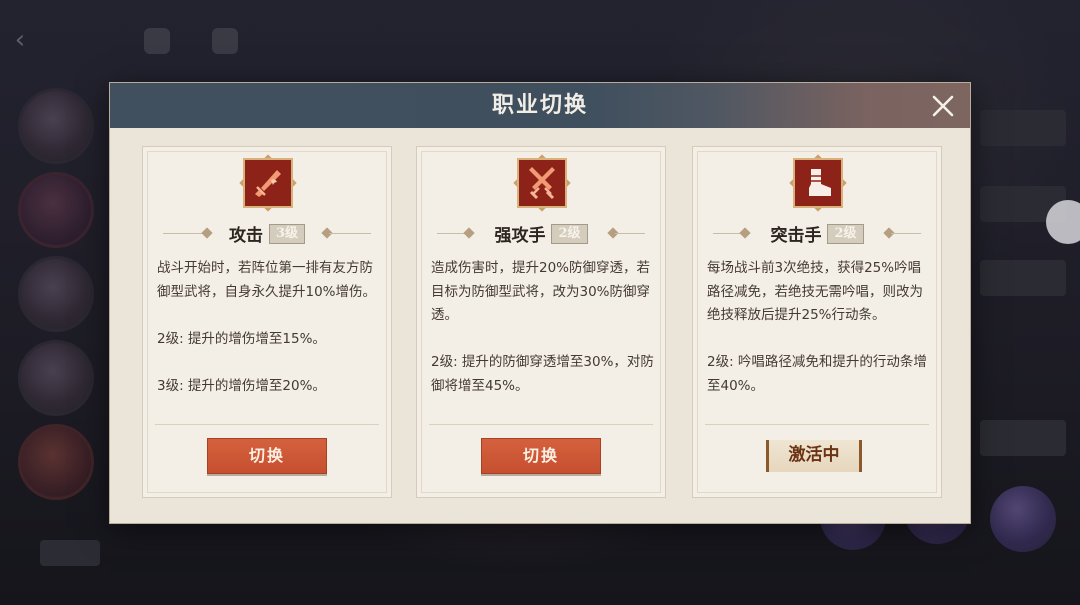  Describe the element at coordinates (245, 236) in the screenshot. I see `class-name: 攻击` at that location.